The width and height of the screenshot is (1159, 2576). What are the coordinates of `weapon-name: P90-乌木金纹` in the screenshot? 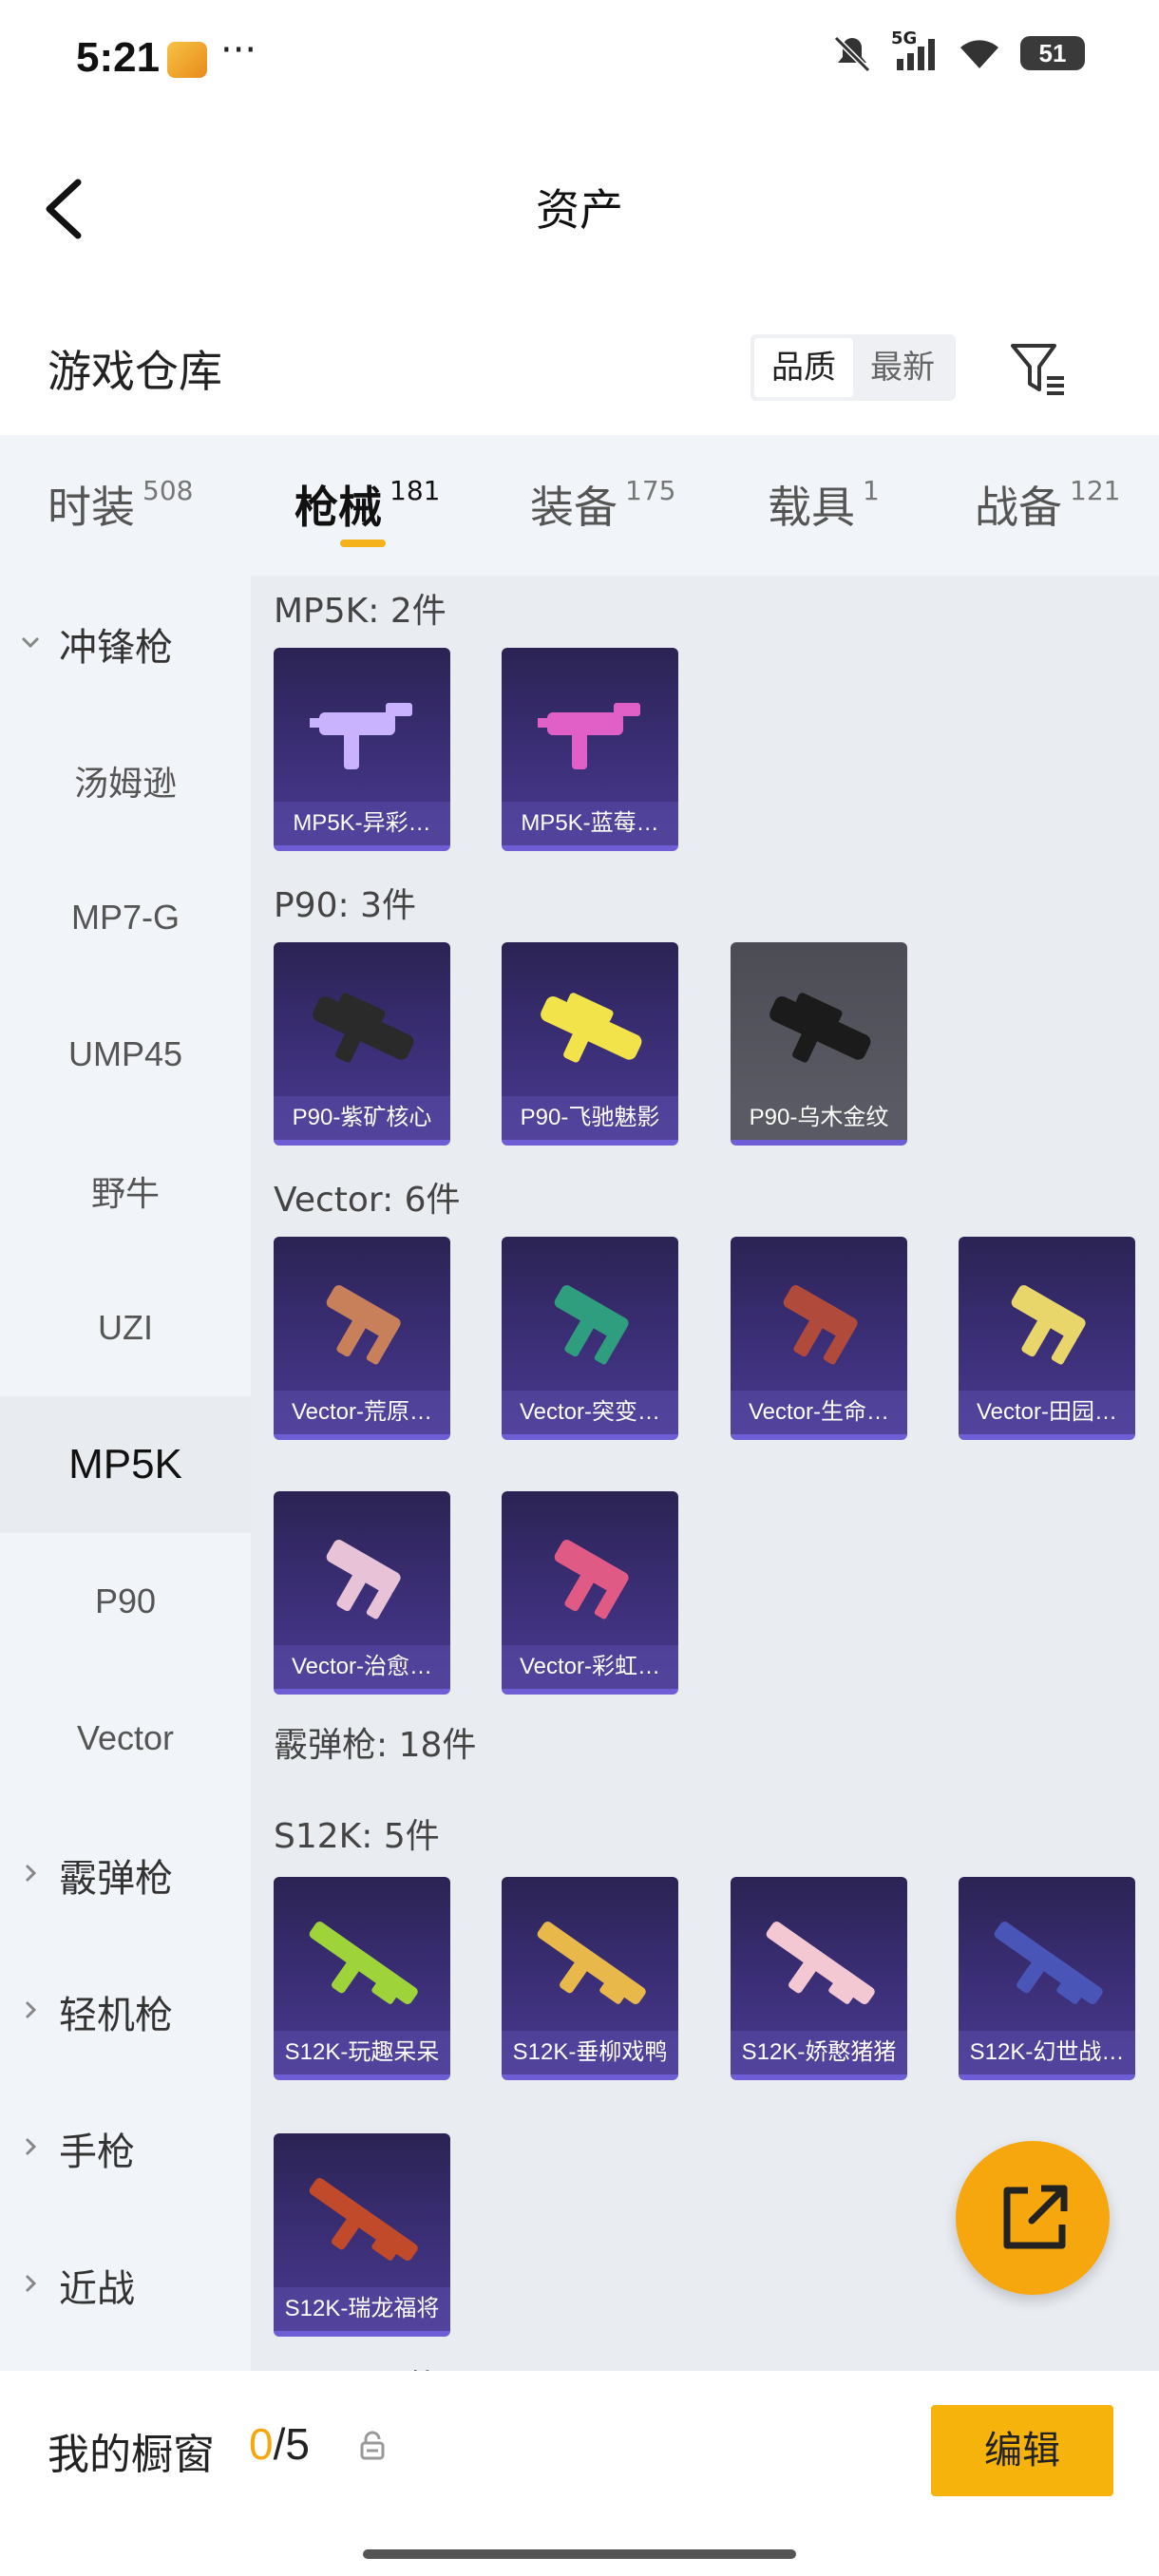 It's located at (819, 1118).